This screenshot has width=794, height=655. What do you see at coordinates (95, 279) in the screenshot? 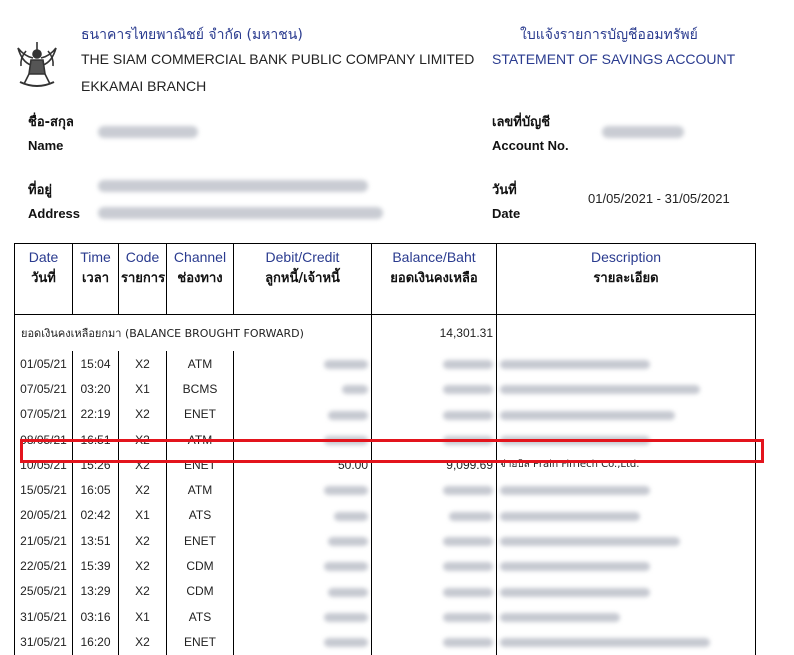
I see `col-header-time: Time เวลา` at bounding box center [95, 279].